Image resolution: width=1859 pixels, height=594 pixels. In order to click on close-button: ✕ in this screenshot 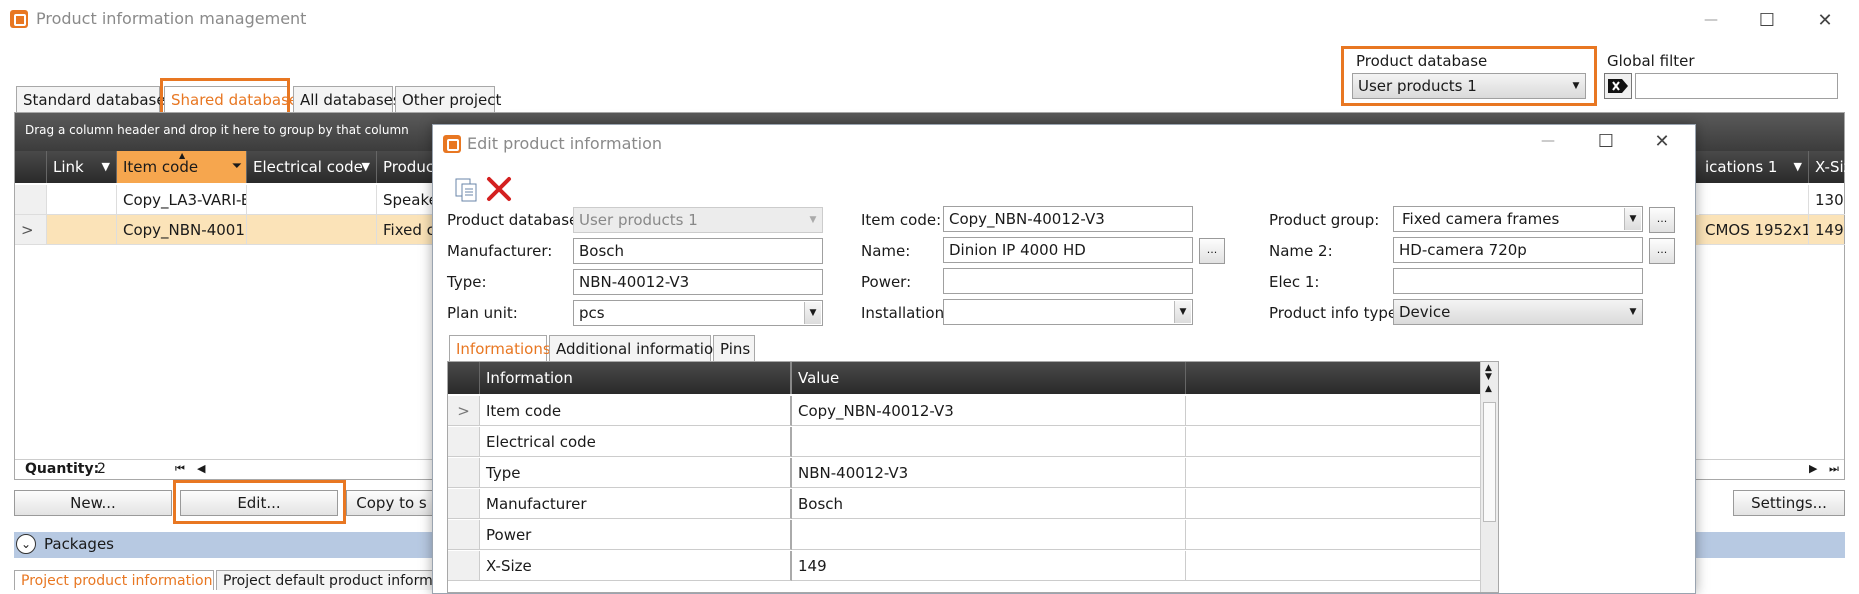, I will do `click(1825, 20)`.